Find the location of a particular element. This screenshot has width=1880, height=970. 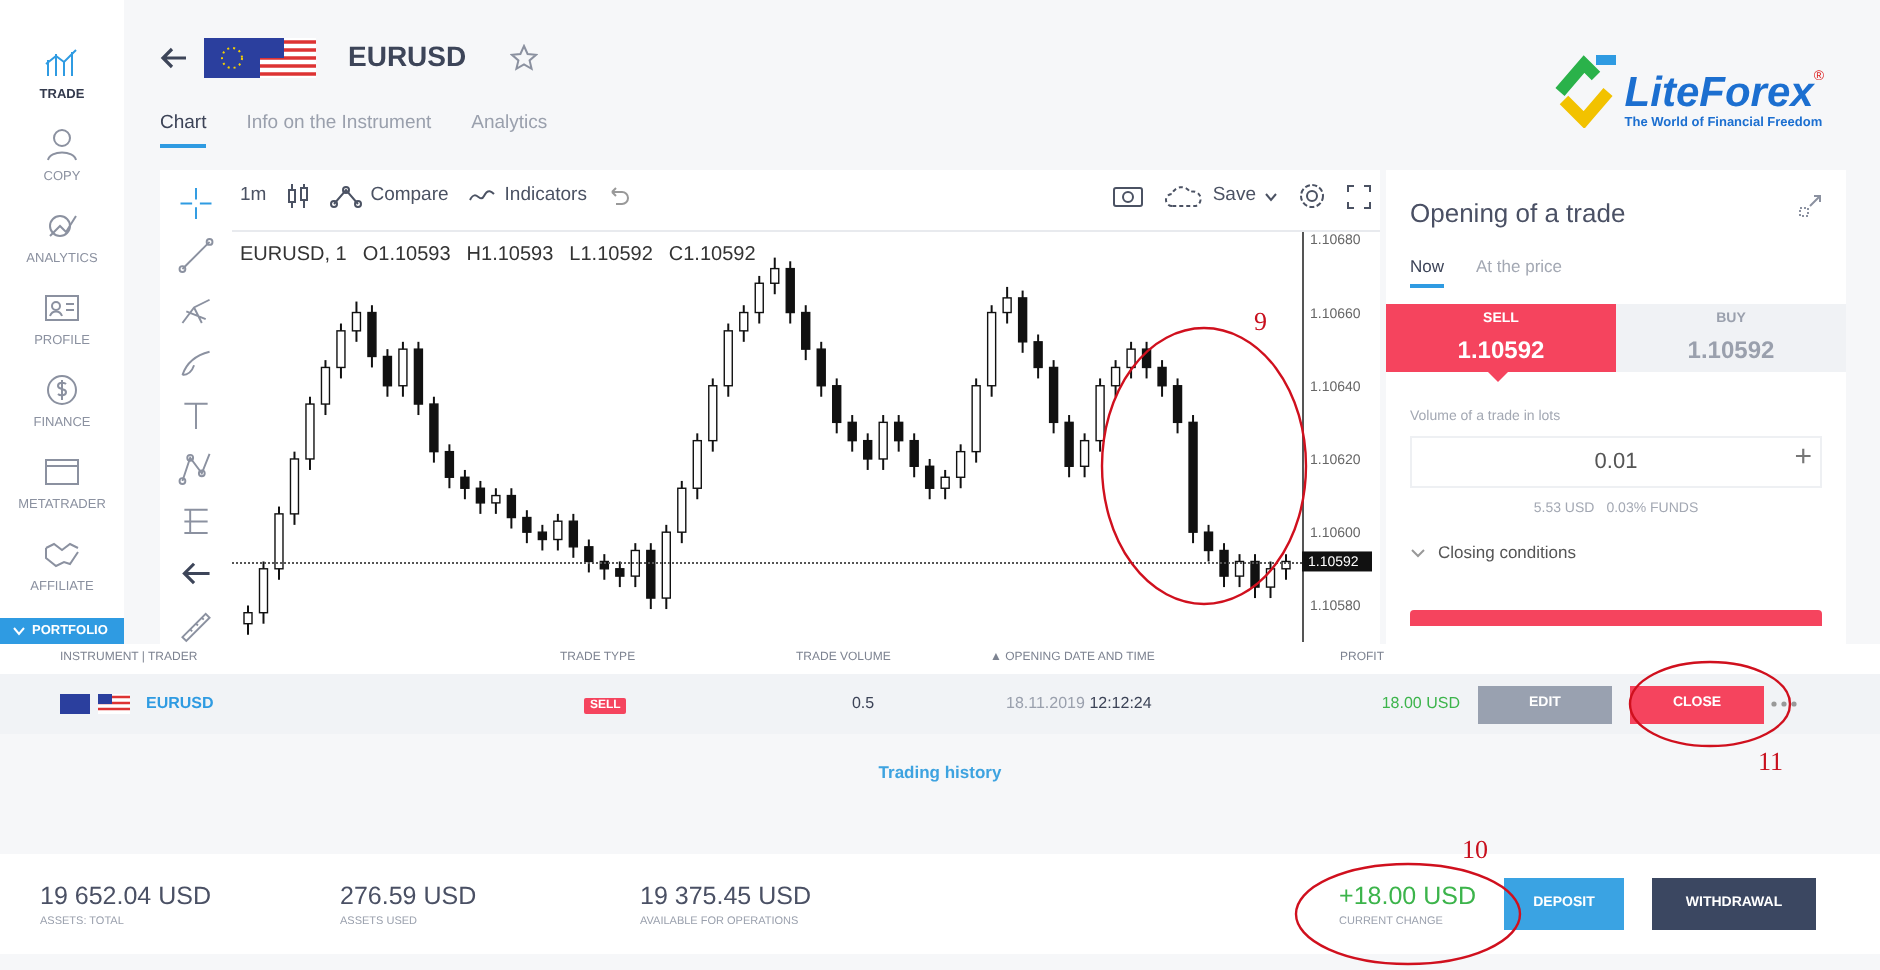

tab: Analytics is located at coordinates (509, 129).